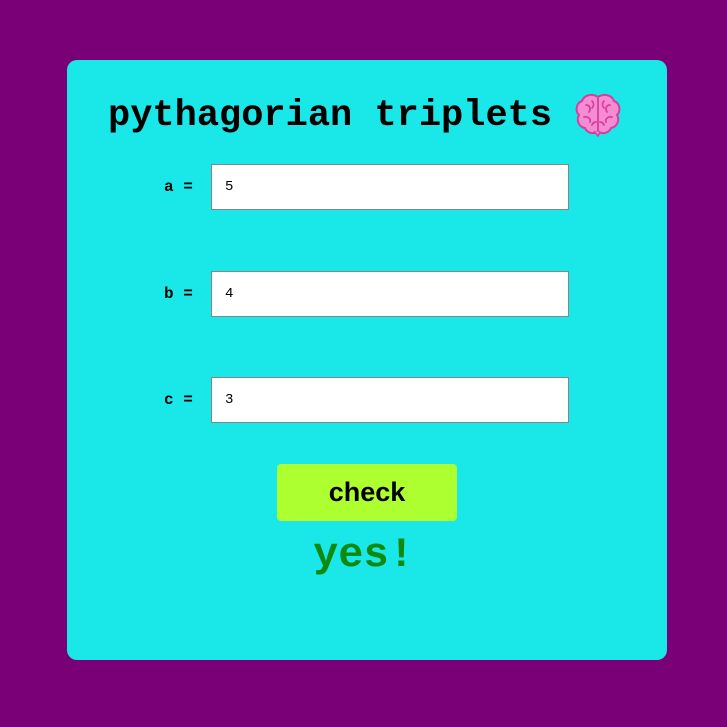  Describe the element at coordinates (178, 187) in the screenshot. I see `a-label: a =` at that location.